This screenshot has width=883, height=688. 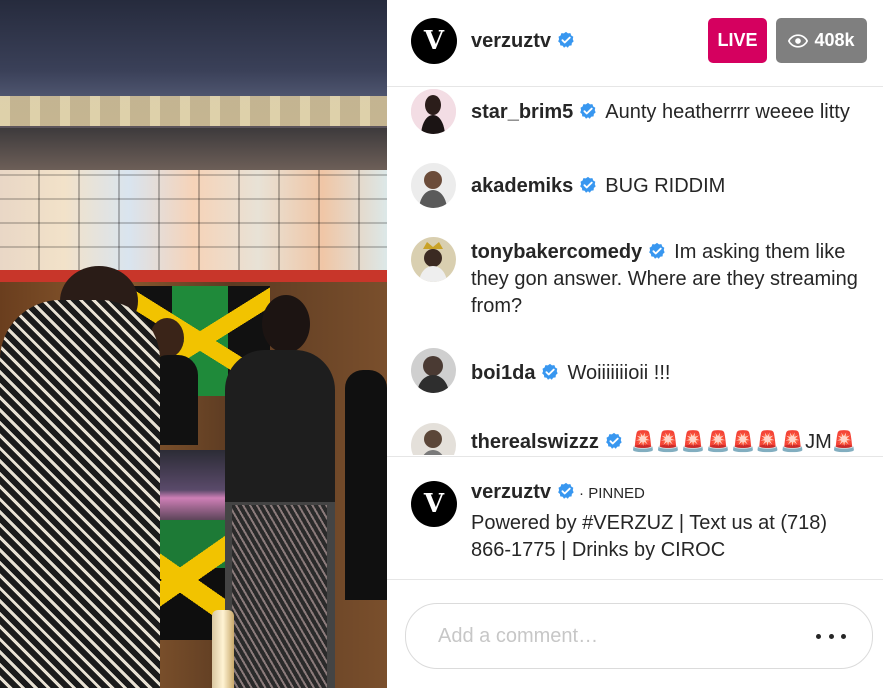 What do you see at coordinates (619, 373) in the screenshot?
I see `comment-text: Woiiiiiiioii !!!` at bounding box center [619, 373].